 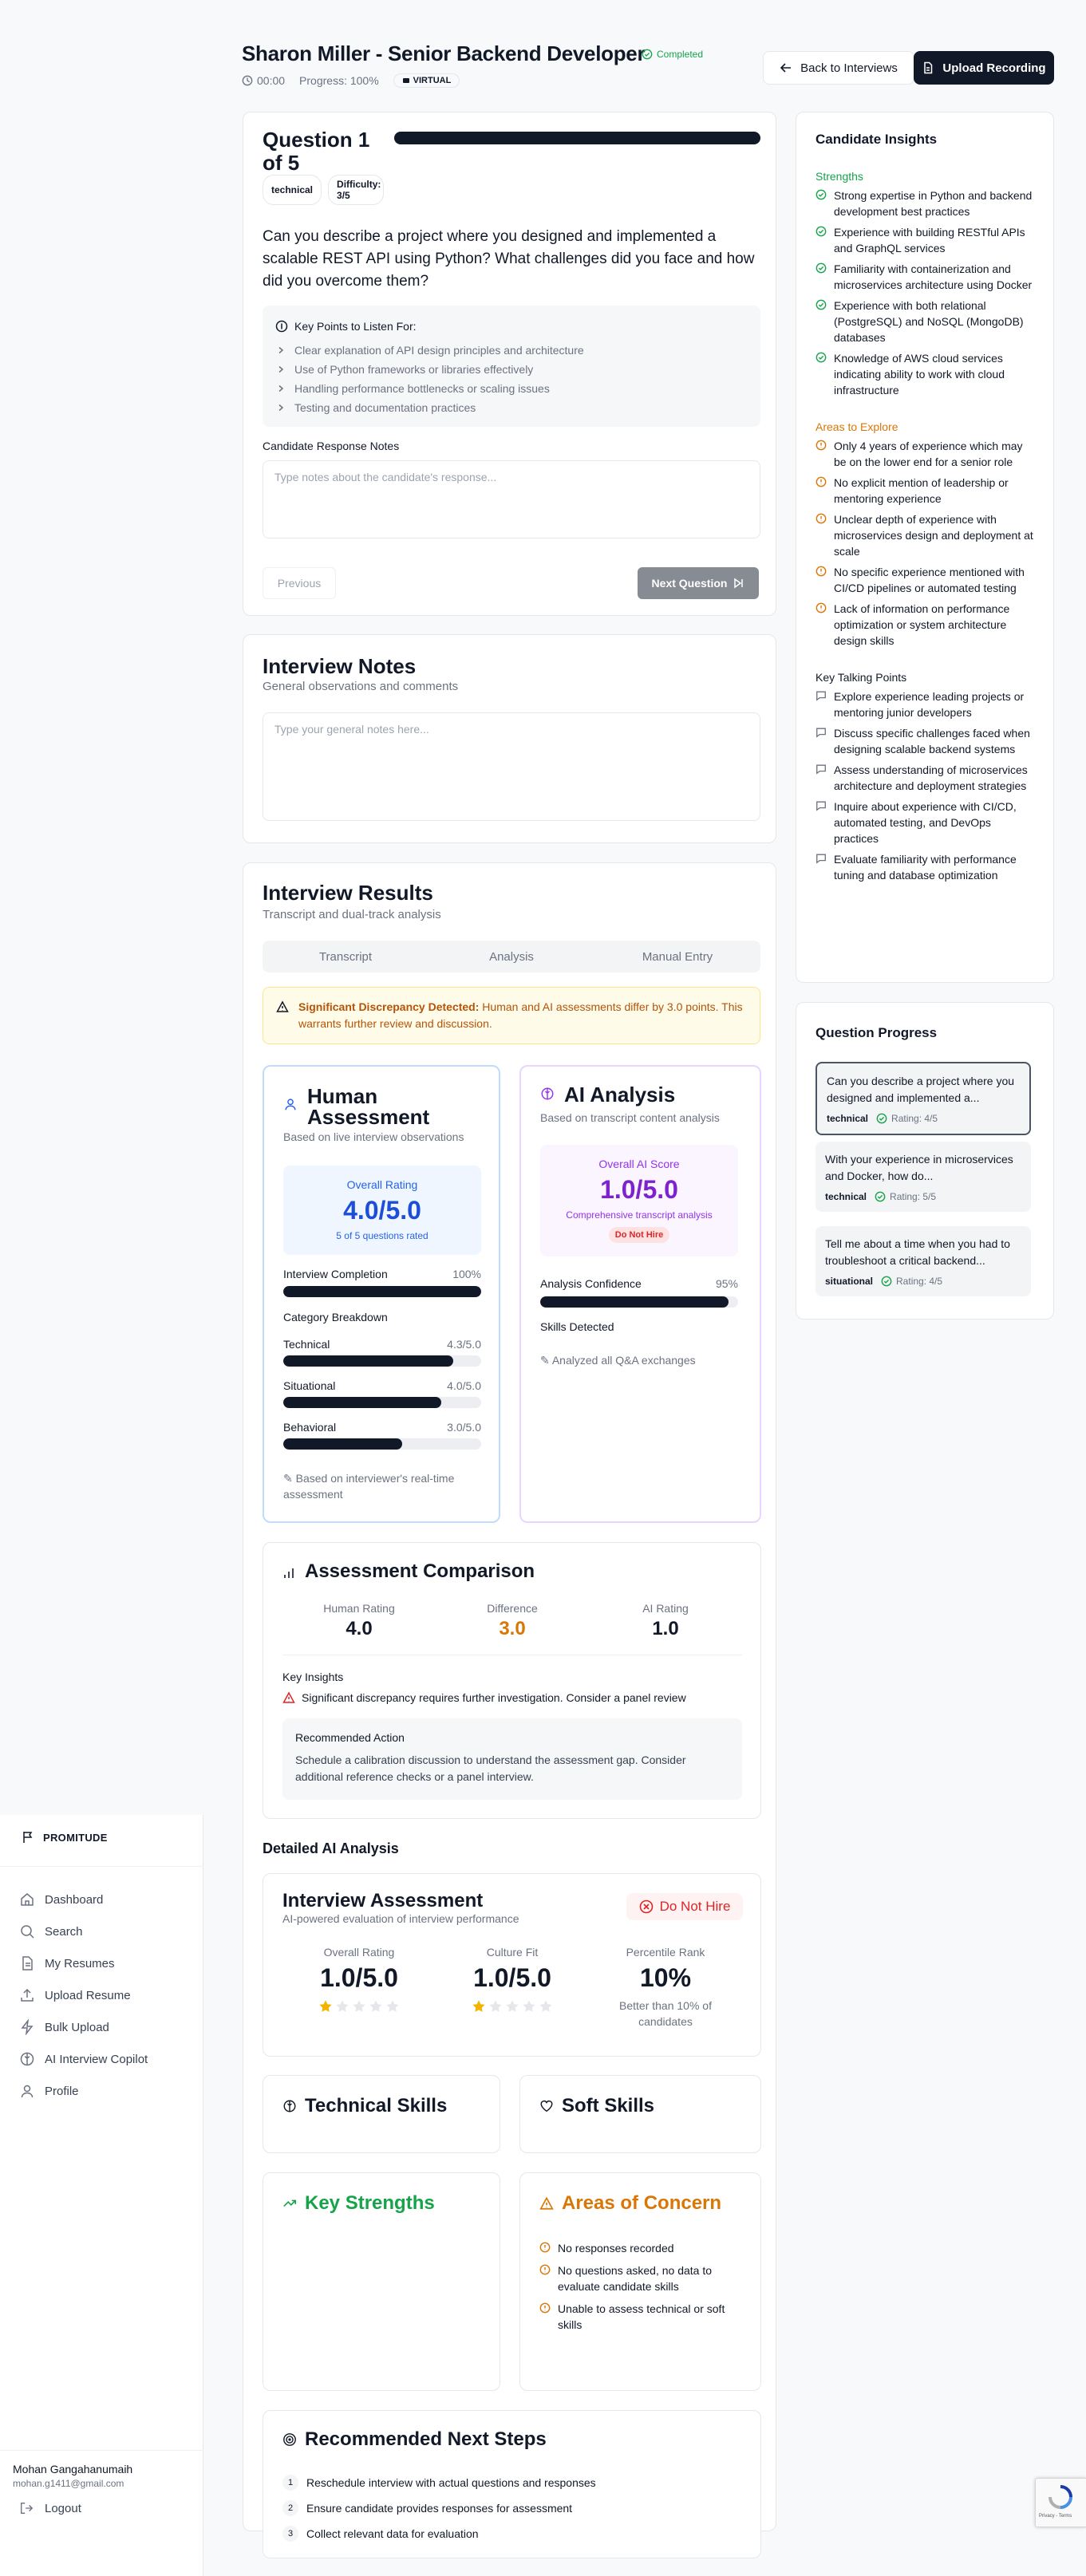 What do you see at coordinates (426, 80) in the screenshot?
I see `mode-badge: VIRTUAL` at bounding box center [426, 80].